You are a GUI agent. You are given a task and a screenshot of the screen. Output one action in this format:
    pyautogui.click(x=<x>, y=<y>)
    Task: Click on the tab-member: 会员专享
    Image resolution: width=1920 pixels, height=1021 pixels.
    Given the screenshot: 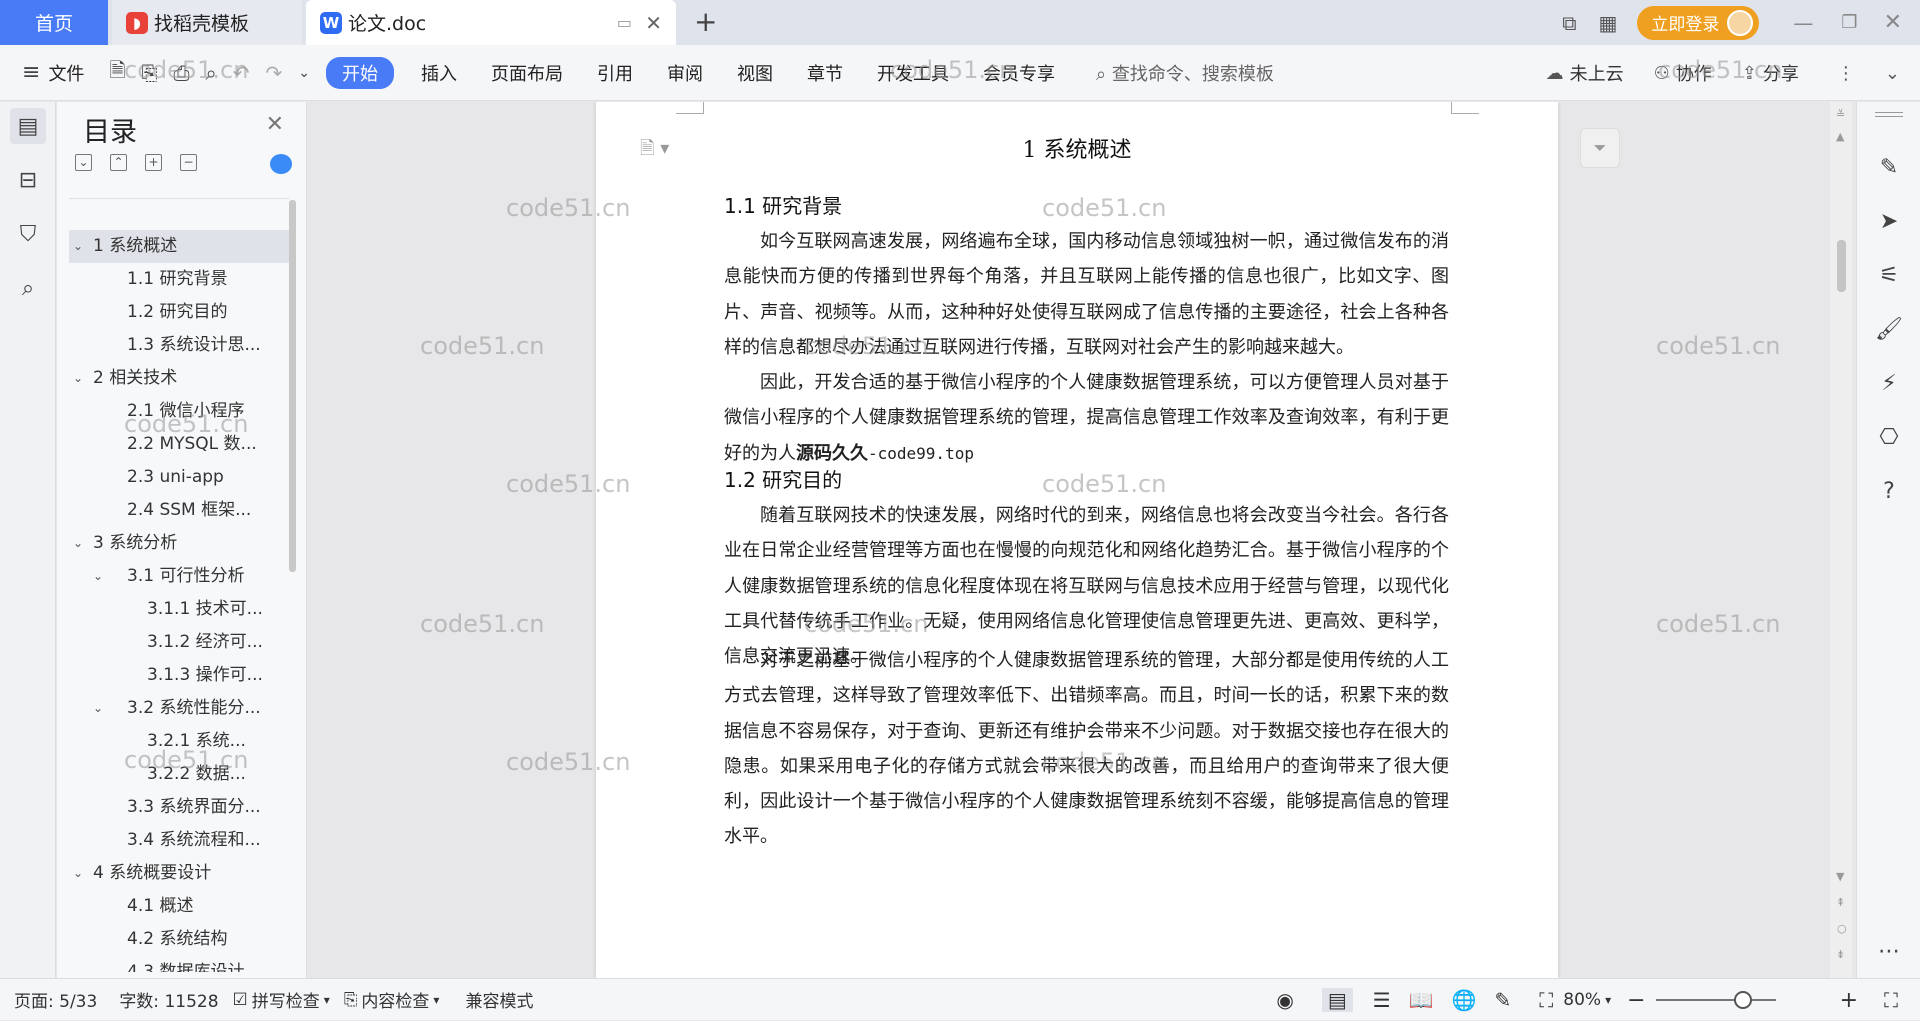 What is the action you would take?
    pyautogui.click(x=1019, y=73)
    